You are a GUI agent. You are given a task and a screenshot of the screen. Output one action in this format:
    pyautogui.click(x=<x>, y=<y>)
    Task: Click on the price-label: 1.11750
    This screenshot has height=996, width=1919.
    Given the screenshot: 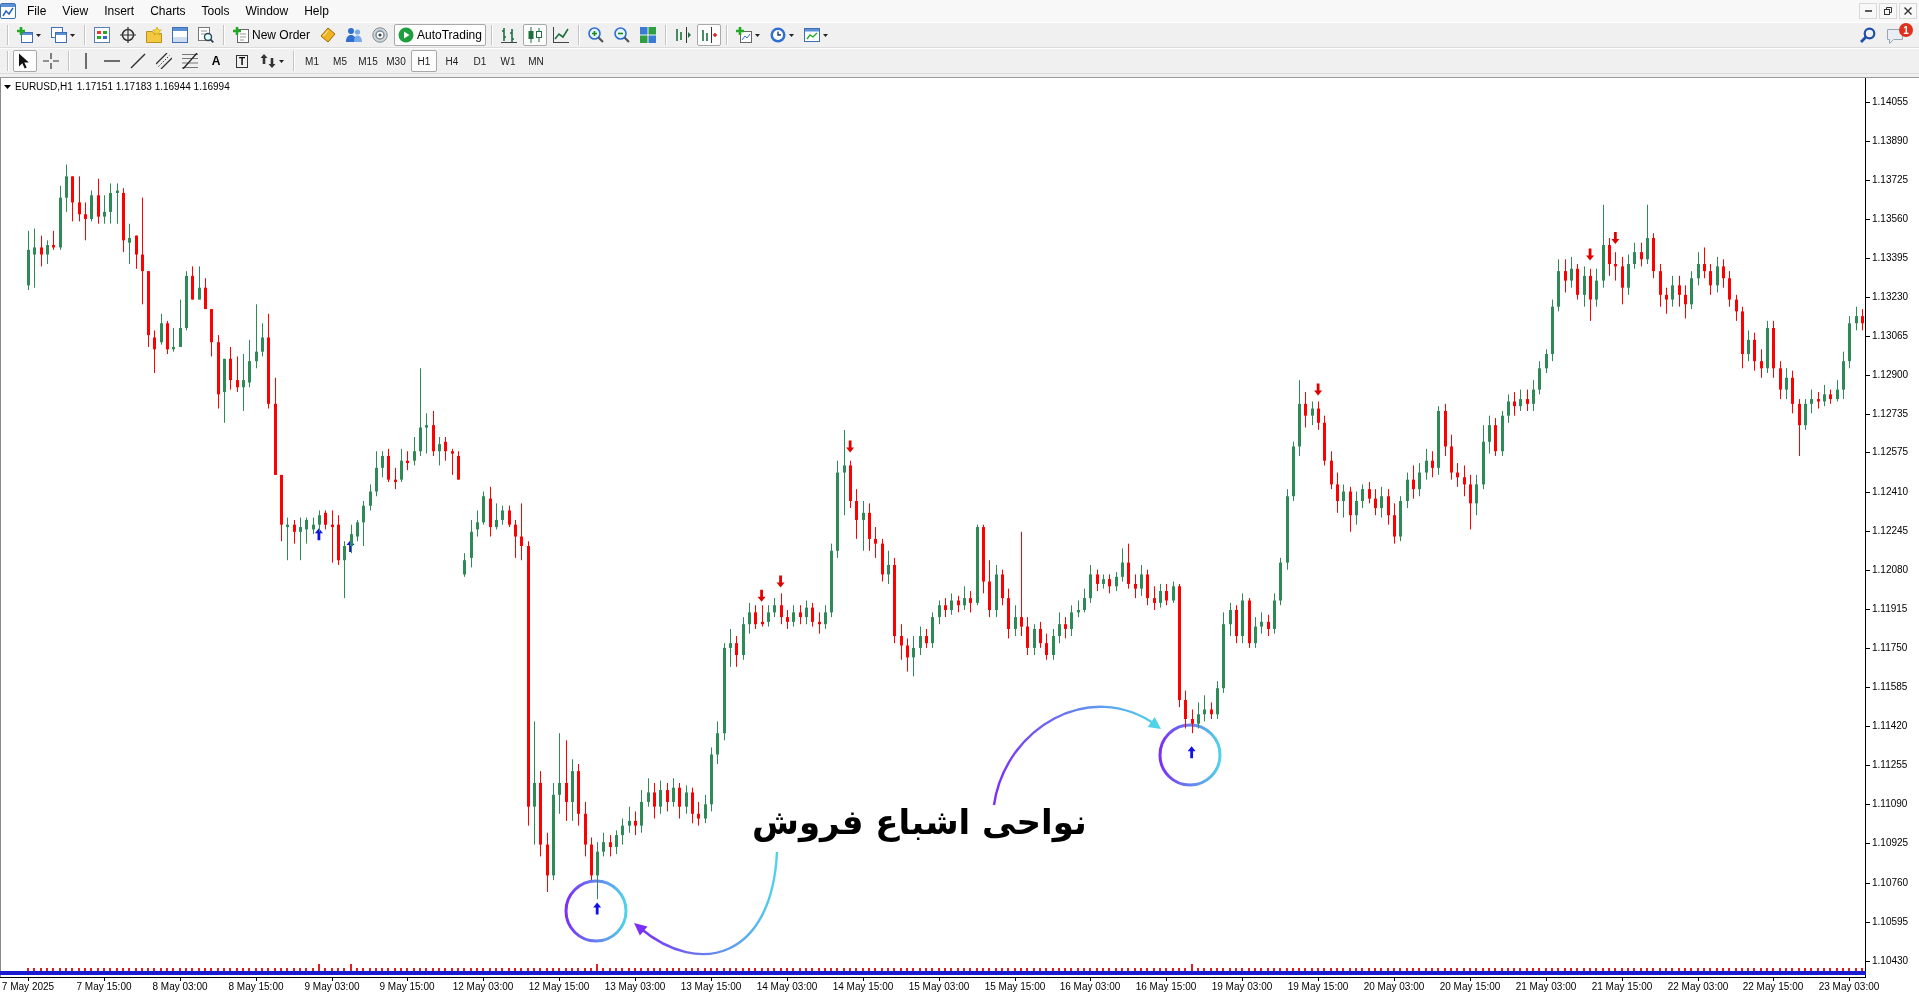 What is the action you would take?
    pyautogui.click(x=1890, y=648)
    